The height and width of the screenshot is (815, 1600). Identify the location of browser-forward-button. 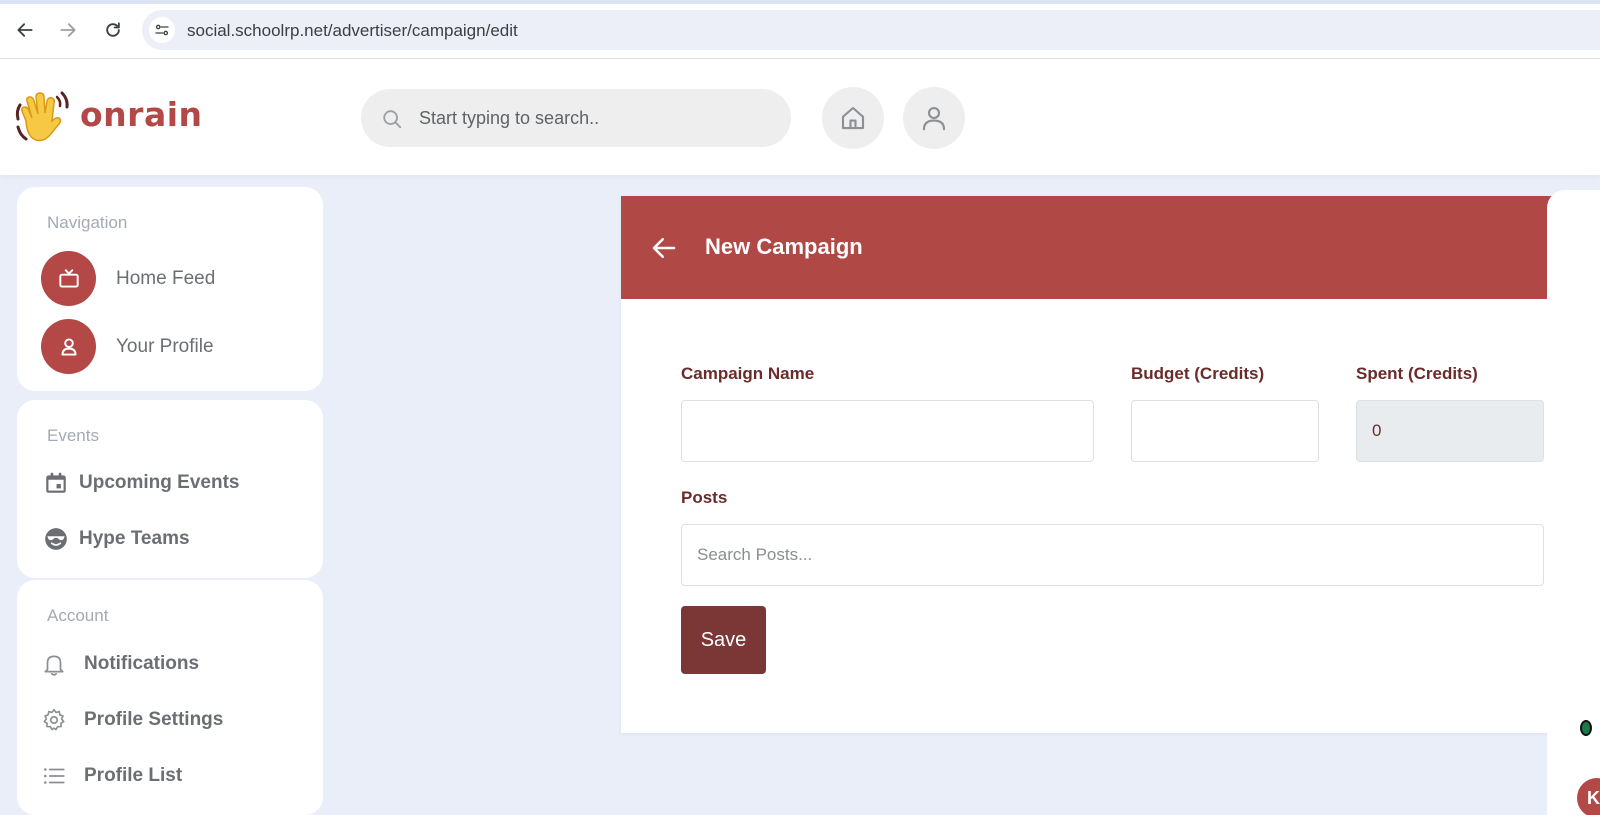
(68, 30).